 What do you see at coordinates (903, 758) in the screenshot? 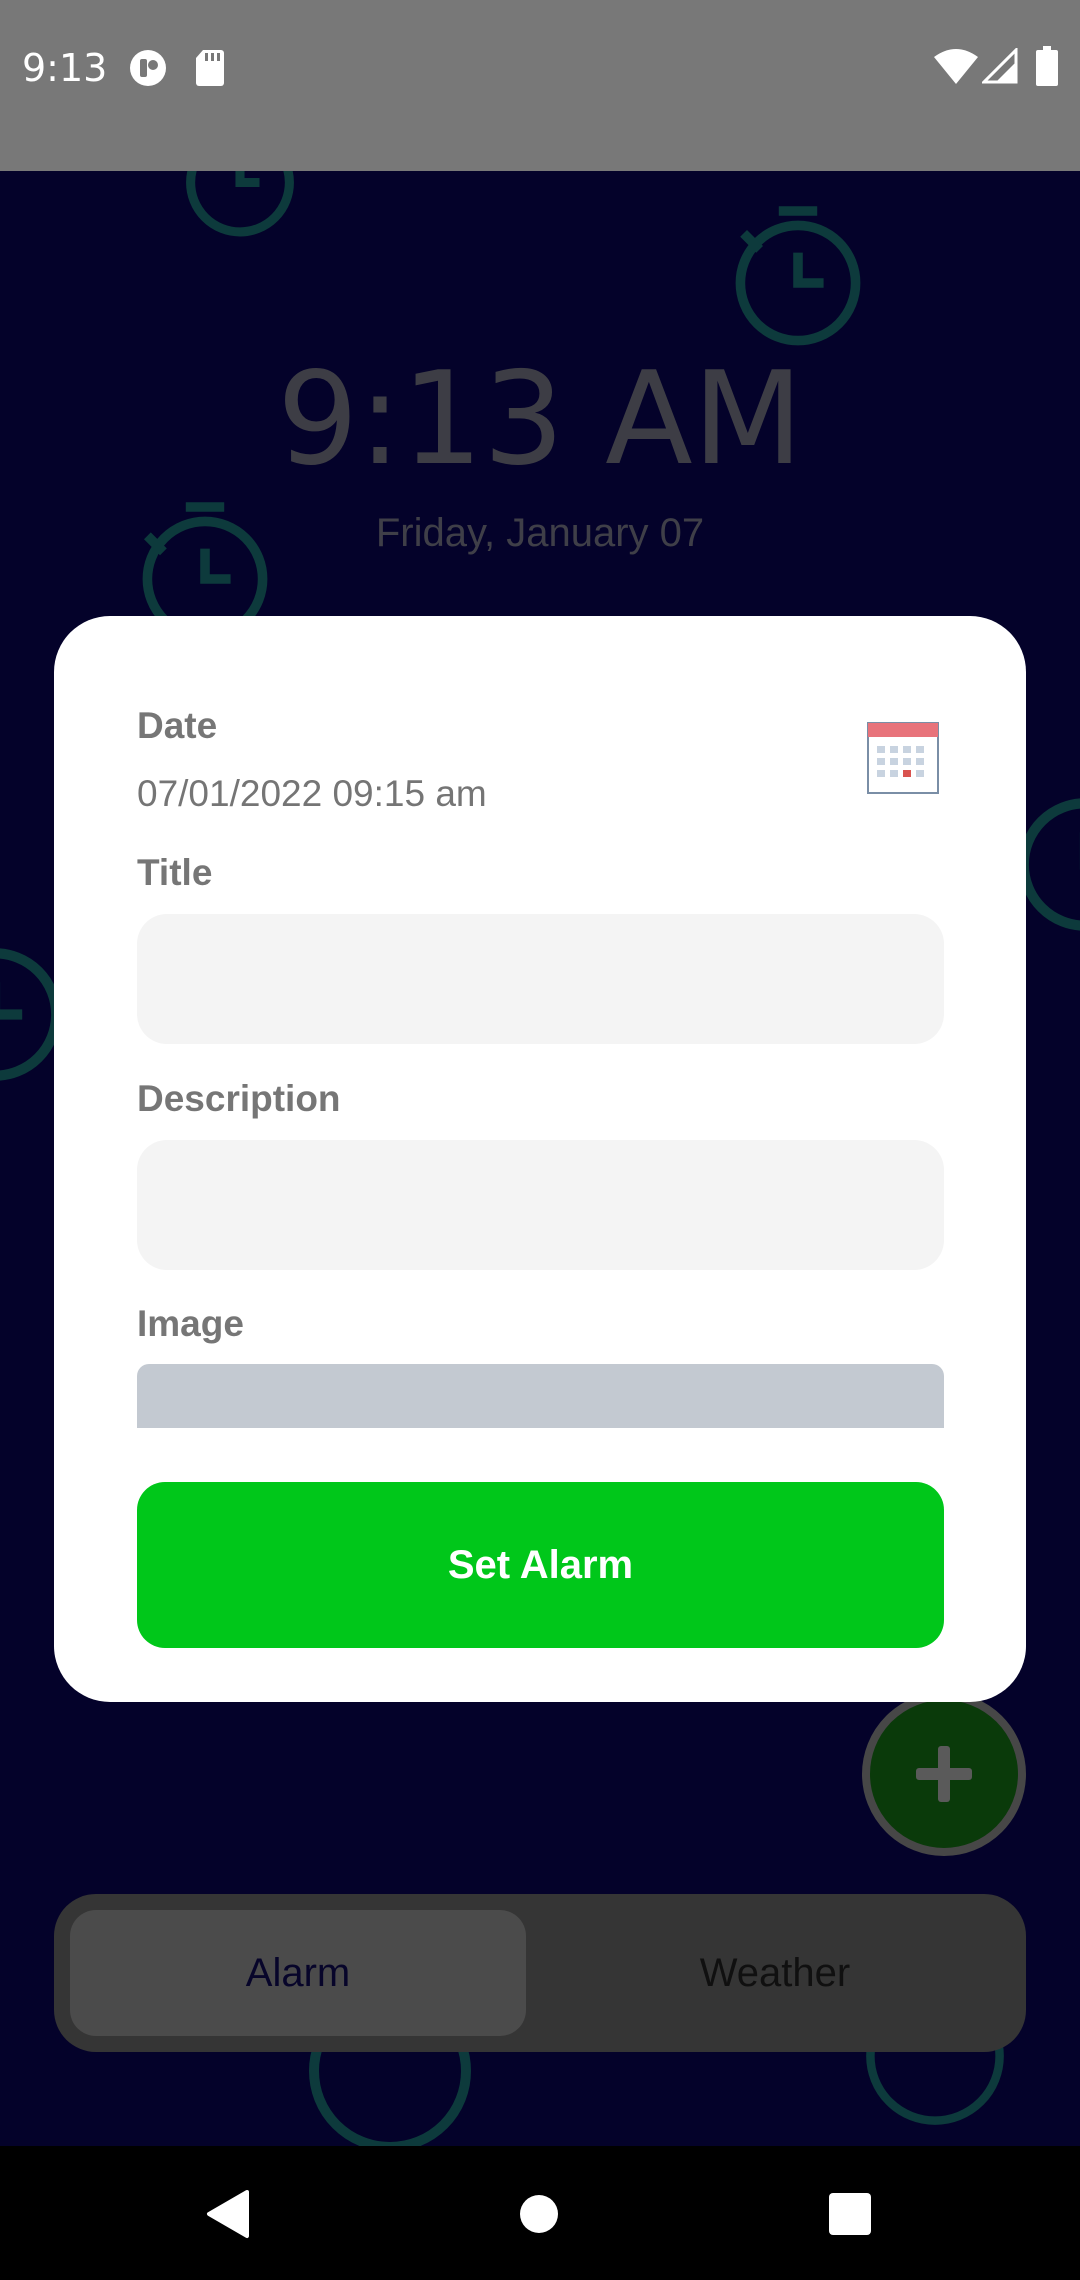
I see `calendar-icon` at bounding box center [903, 758].